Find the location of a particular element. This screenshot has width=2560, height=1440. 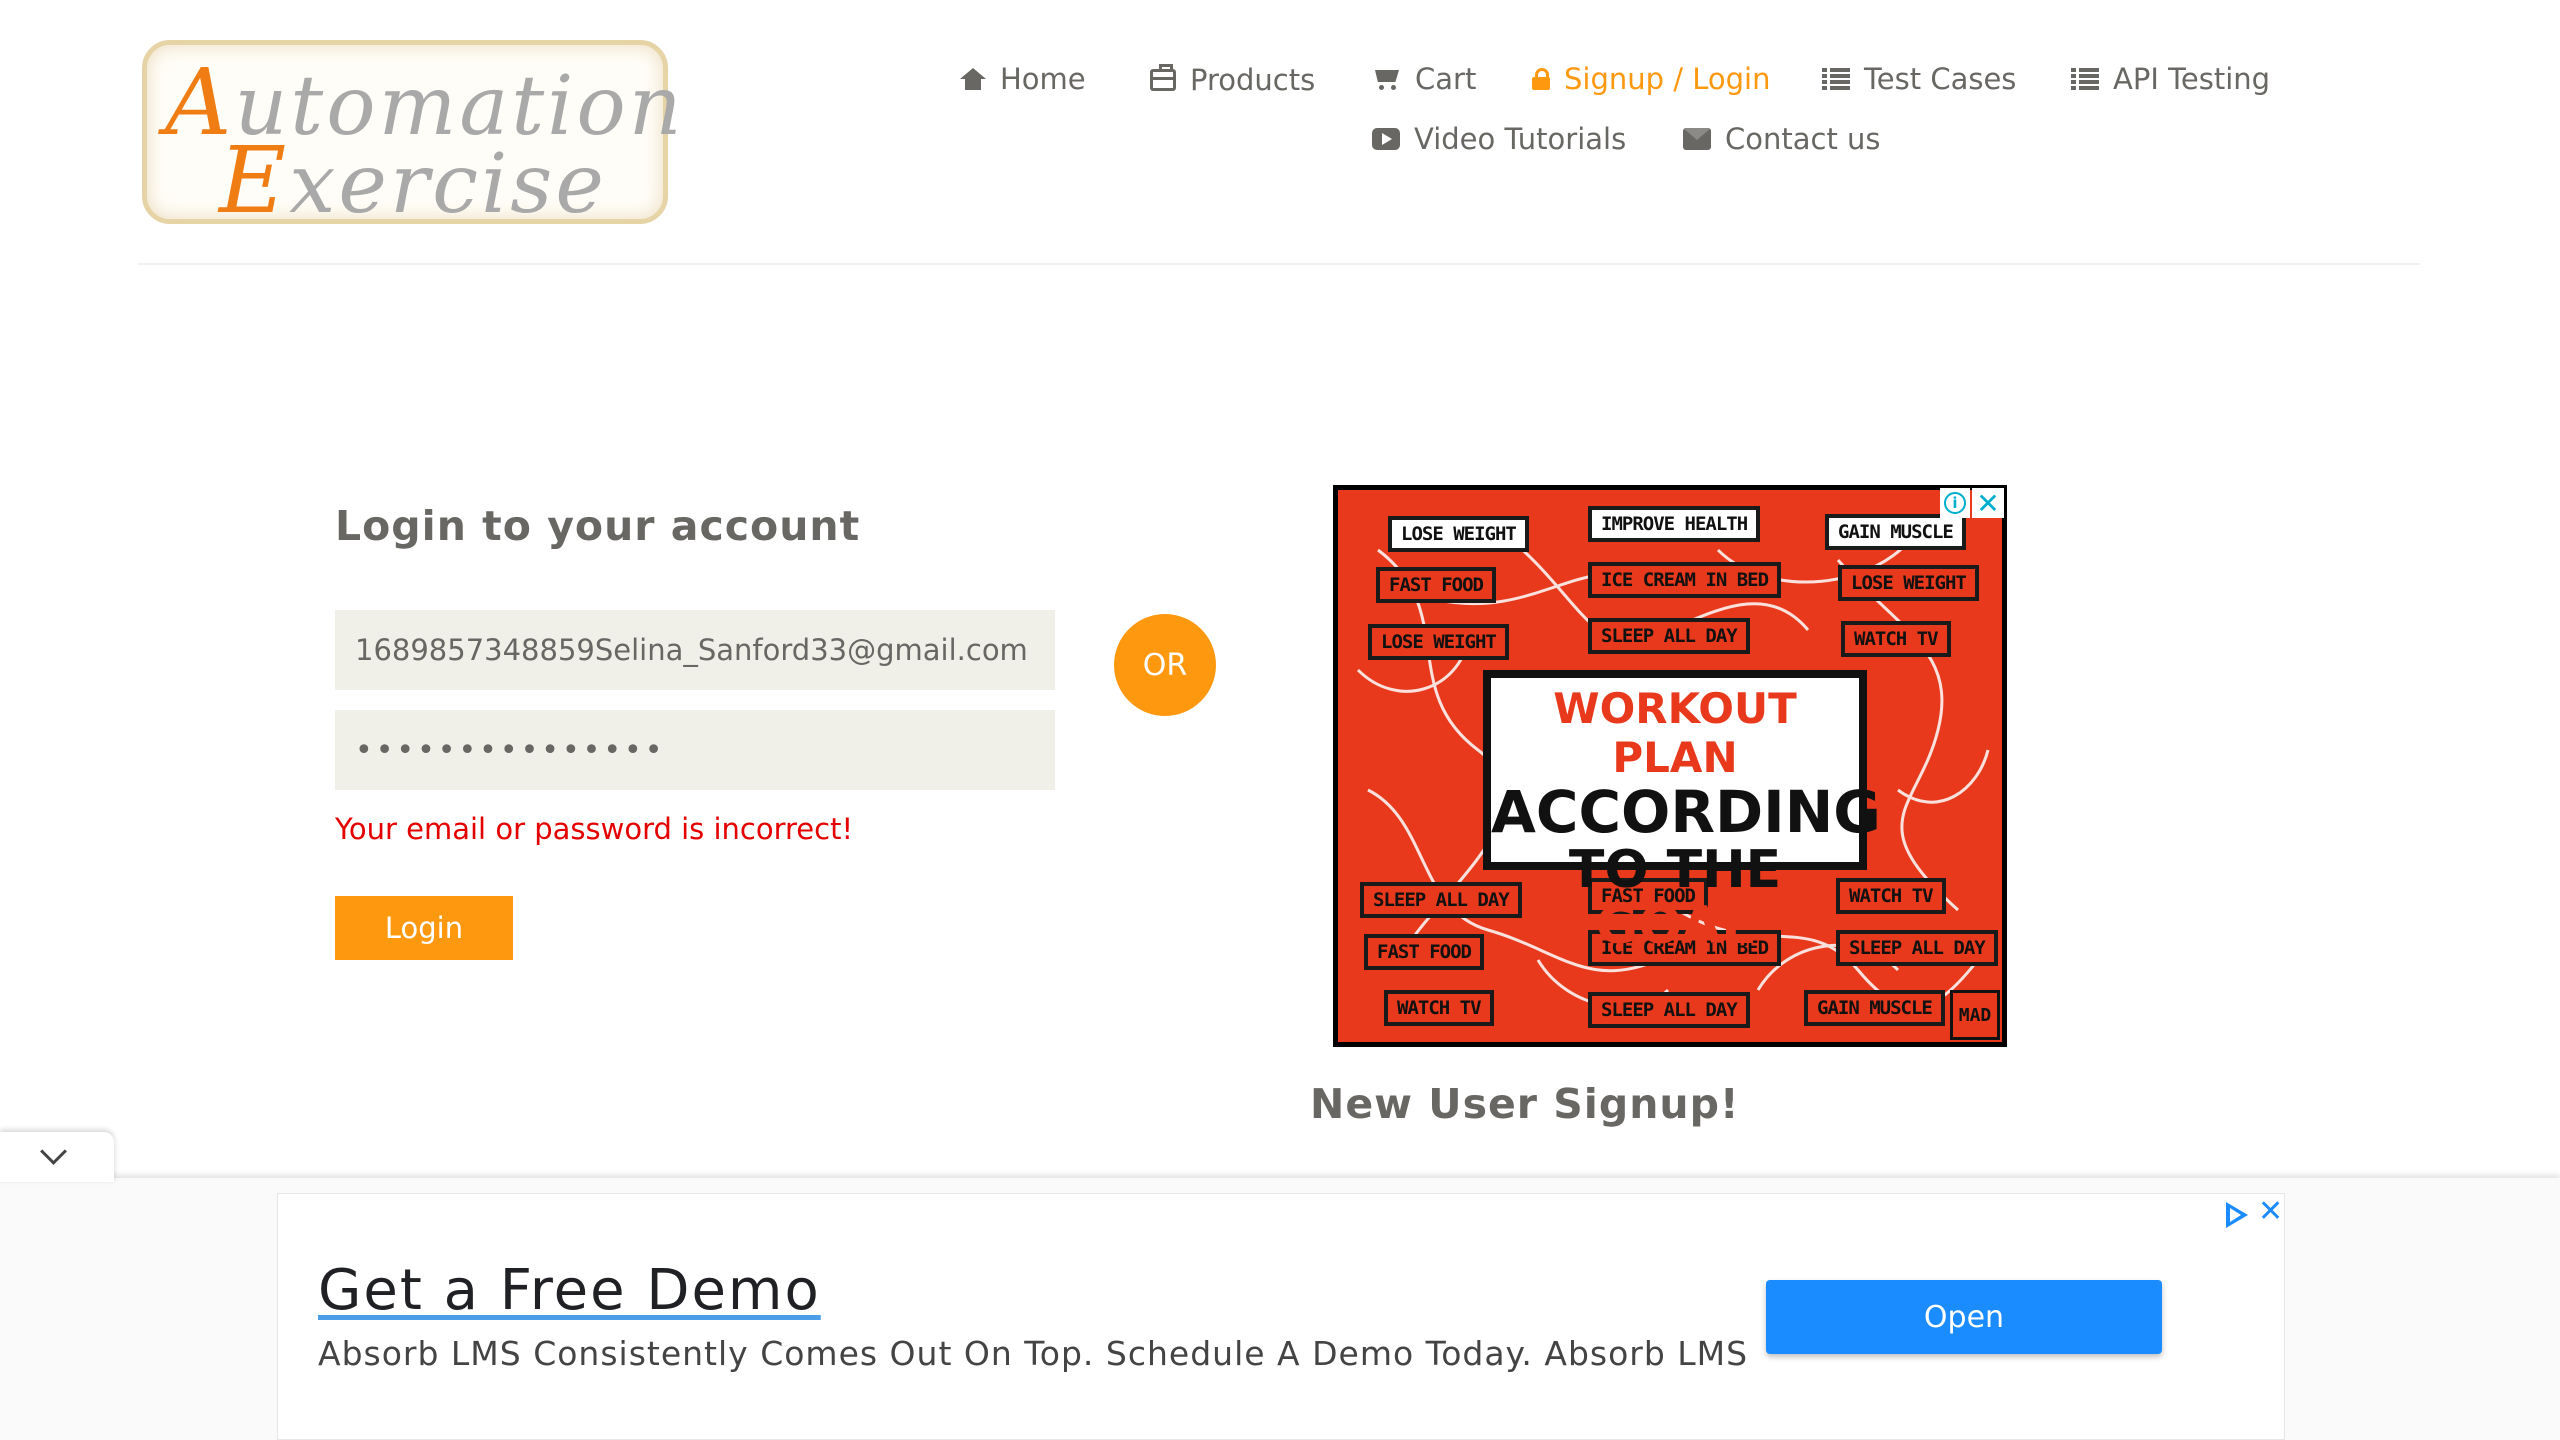

nav-signup-login-label: Signup / Login is located at coordinates (1667, 79).